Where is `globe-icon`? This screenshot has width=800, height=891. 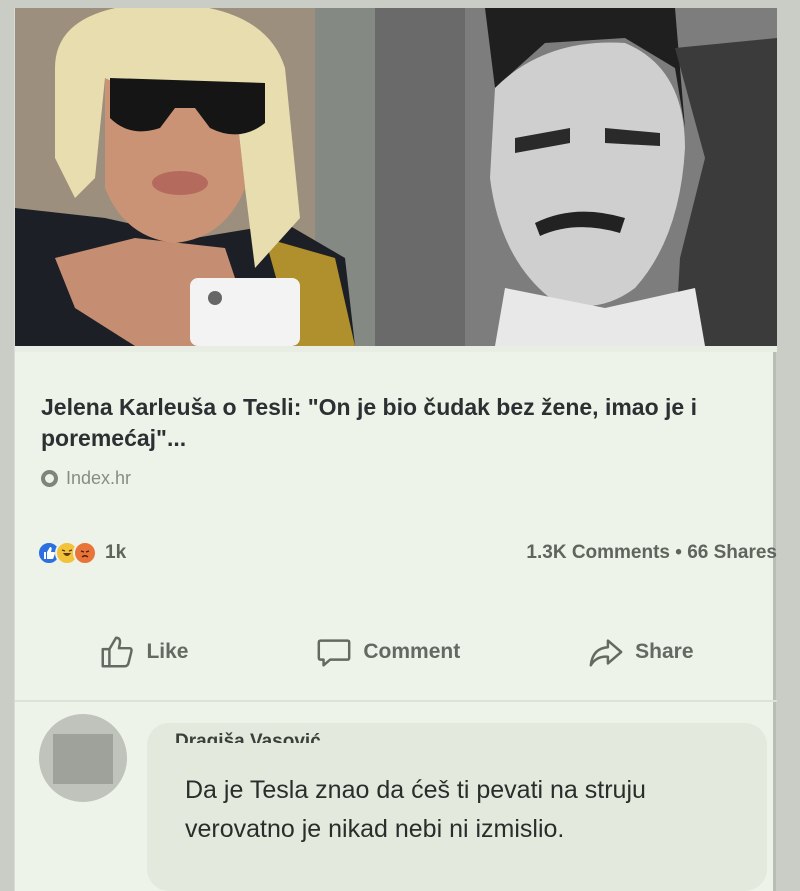 globe-icon is located at coordinates (49, 478).